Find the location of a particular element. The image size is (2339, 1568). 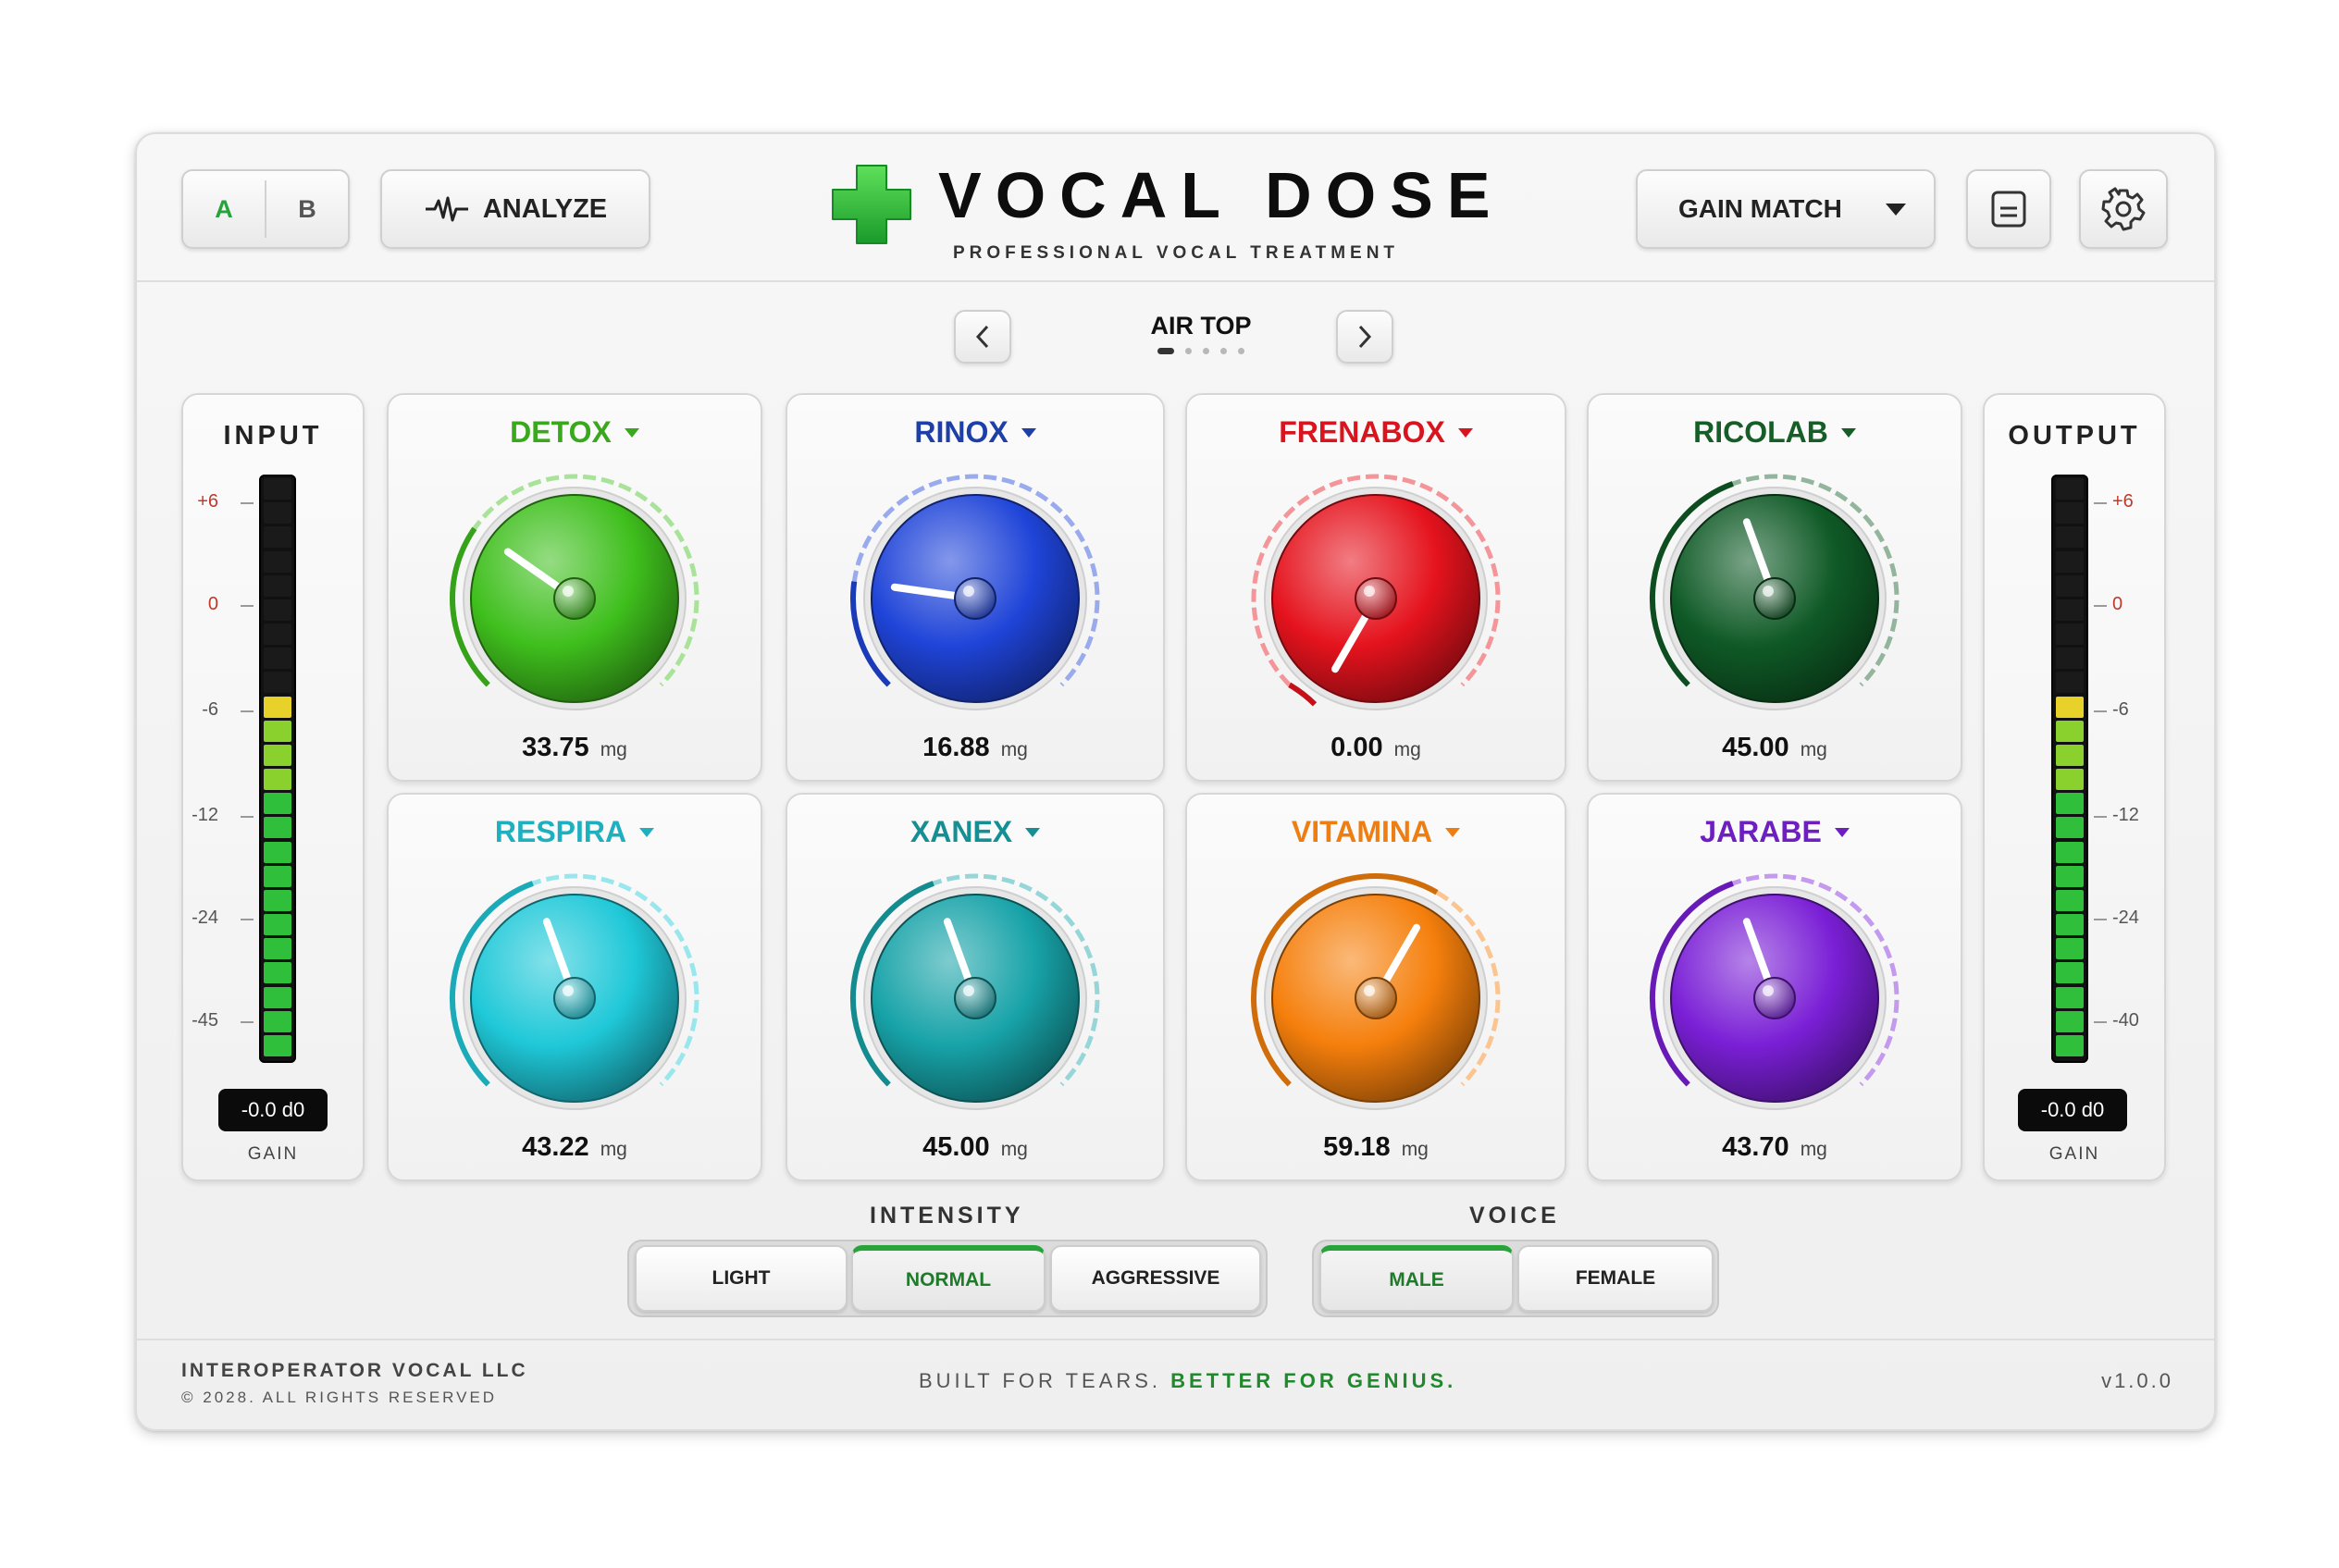

knob-value-vitamina: 59.18 mg is located at coordinates (1376, 1147).